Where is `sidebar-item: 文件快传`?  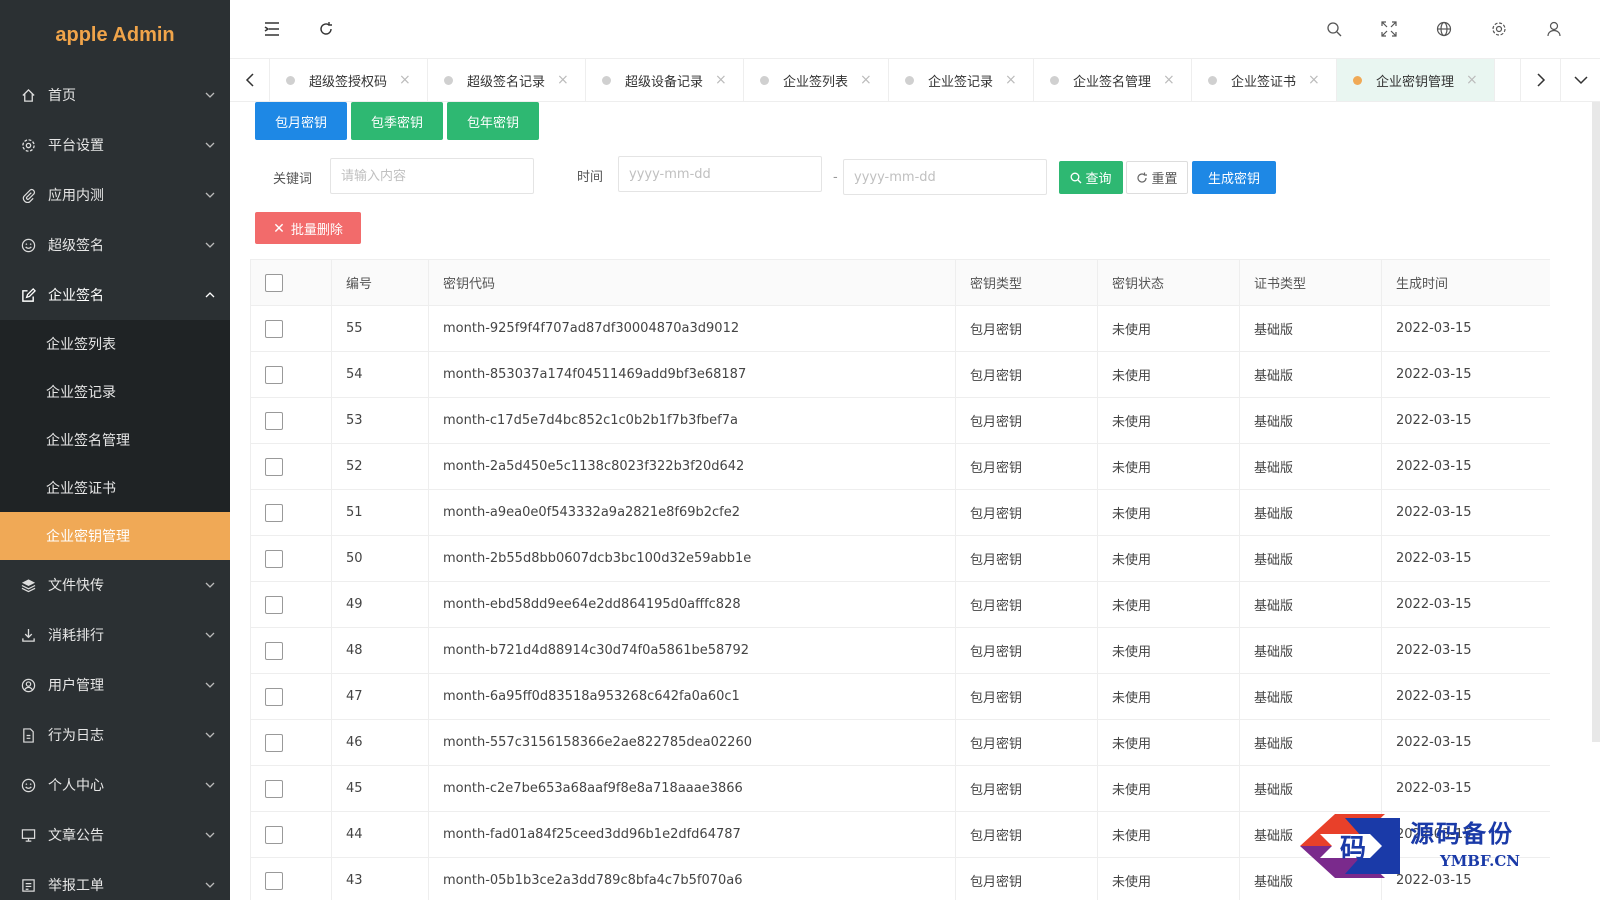 sidebar-item: 文件快传 is located at coordinates (115, 585).